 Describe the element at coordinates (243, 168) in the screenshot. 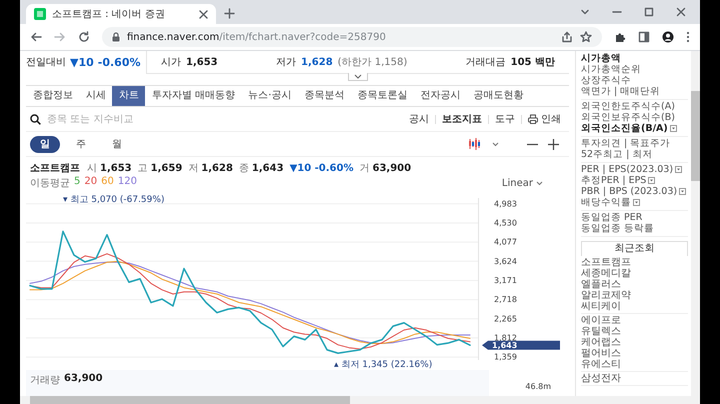

I see `ohlc-label: 종` at that location.